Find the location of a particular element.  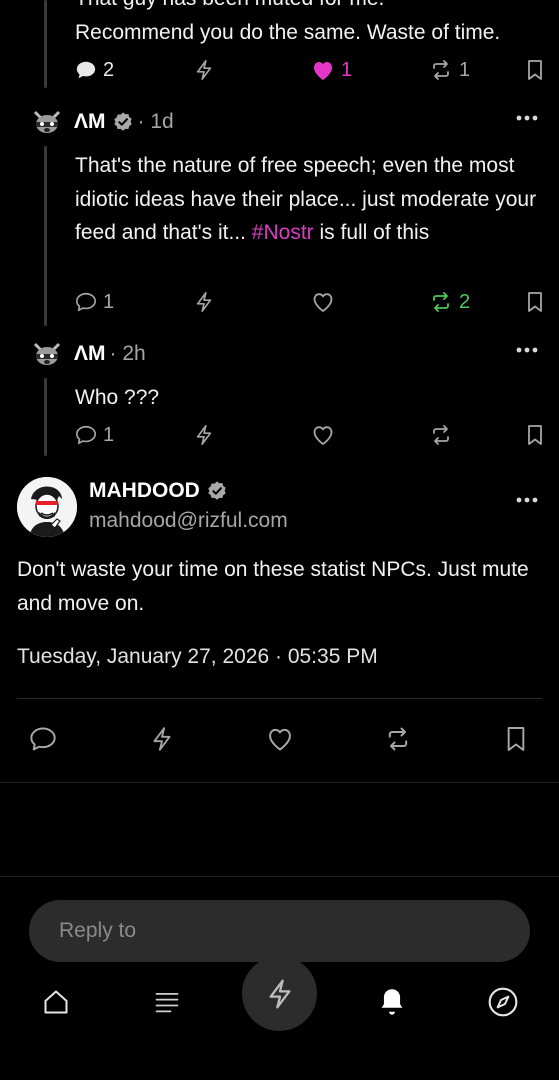

repost-count: 1 is located at coordinates (465, 69).